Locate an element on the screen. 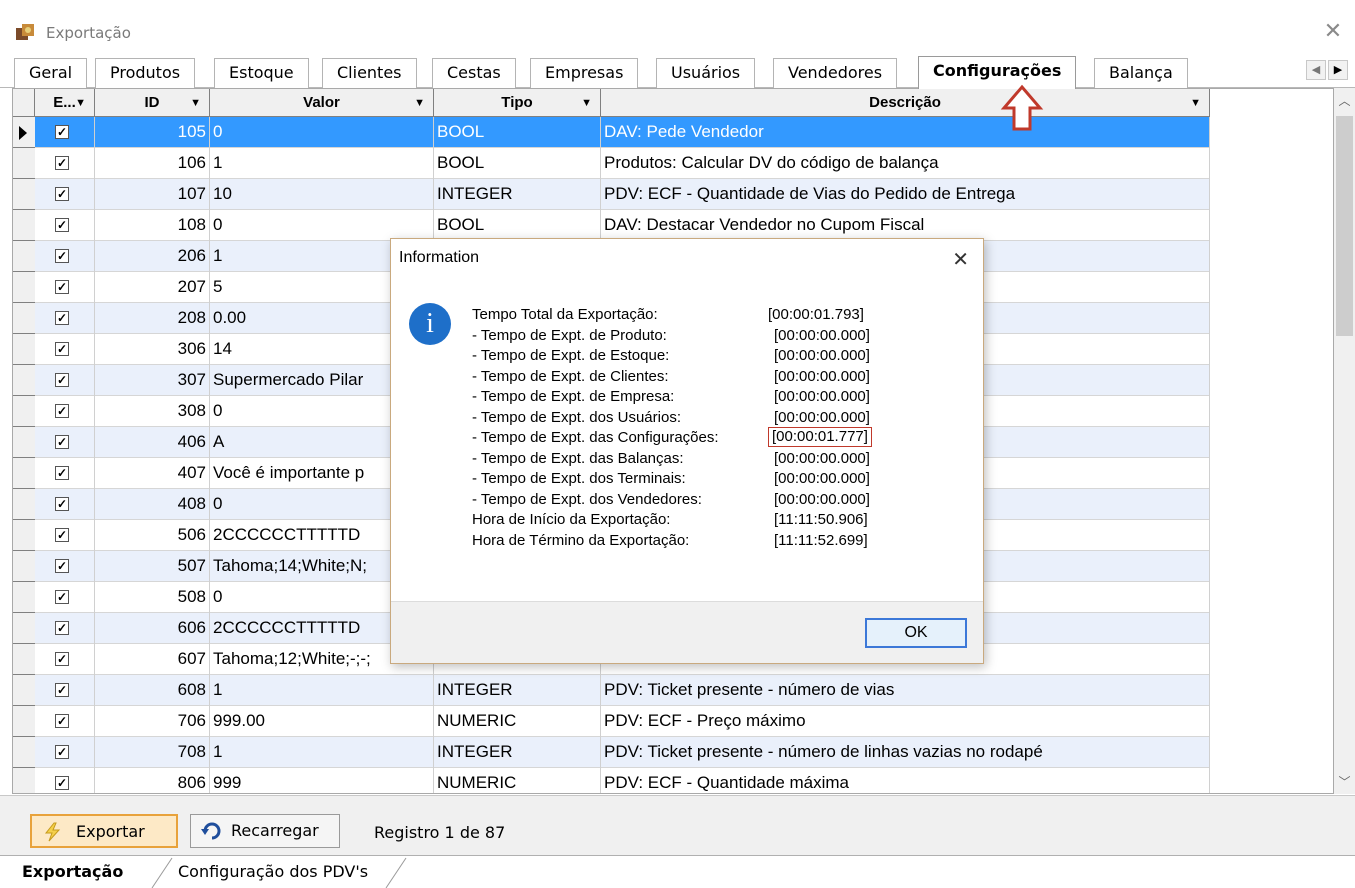  scroll-up-icon: ︿ is located at coordinates (1344, 100).